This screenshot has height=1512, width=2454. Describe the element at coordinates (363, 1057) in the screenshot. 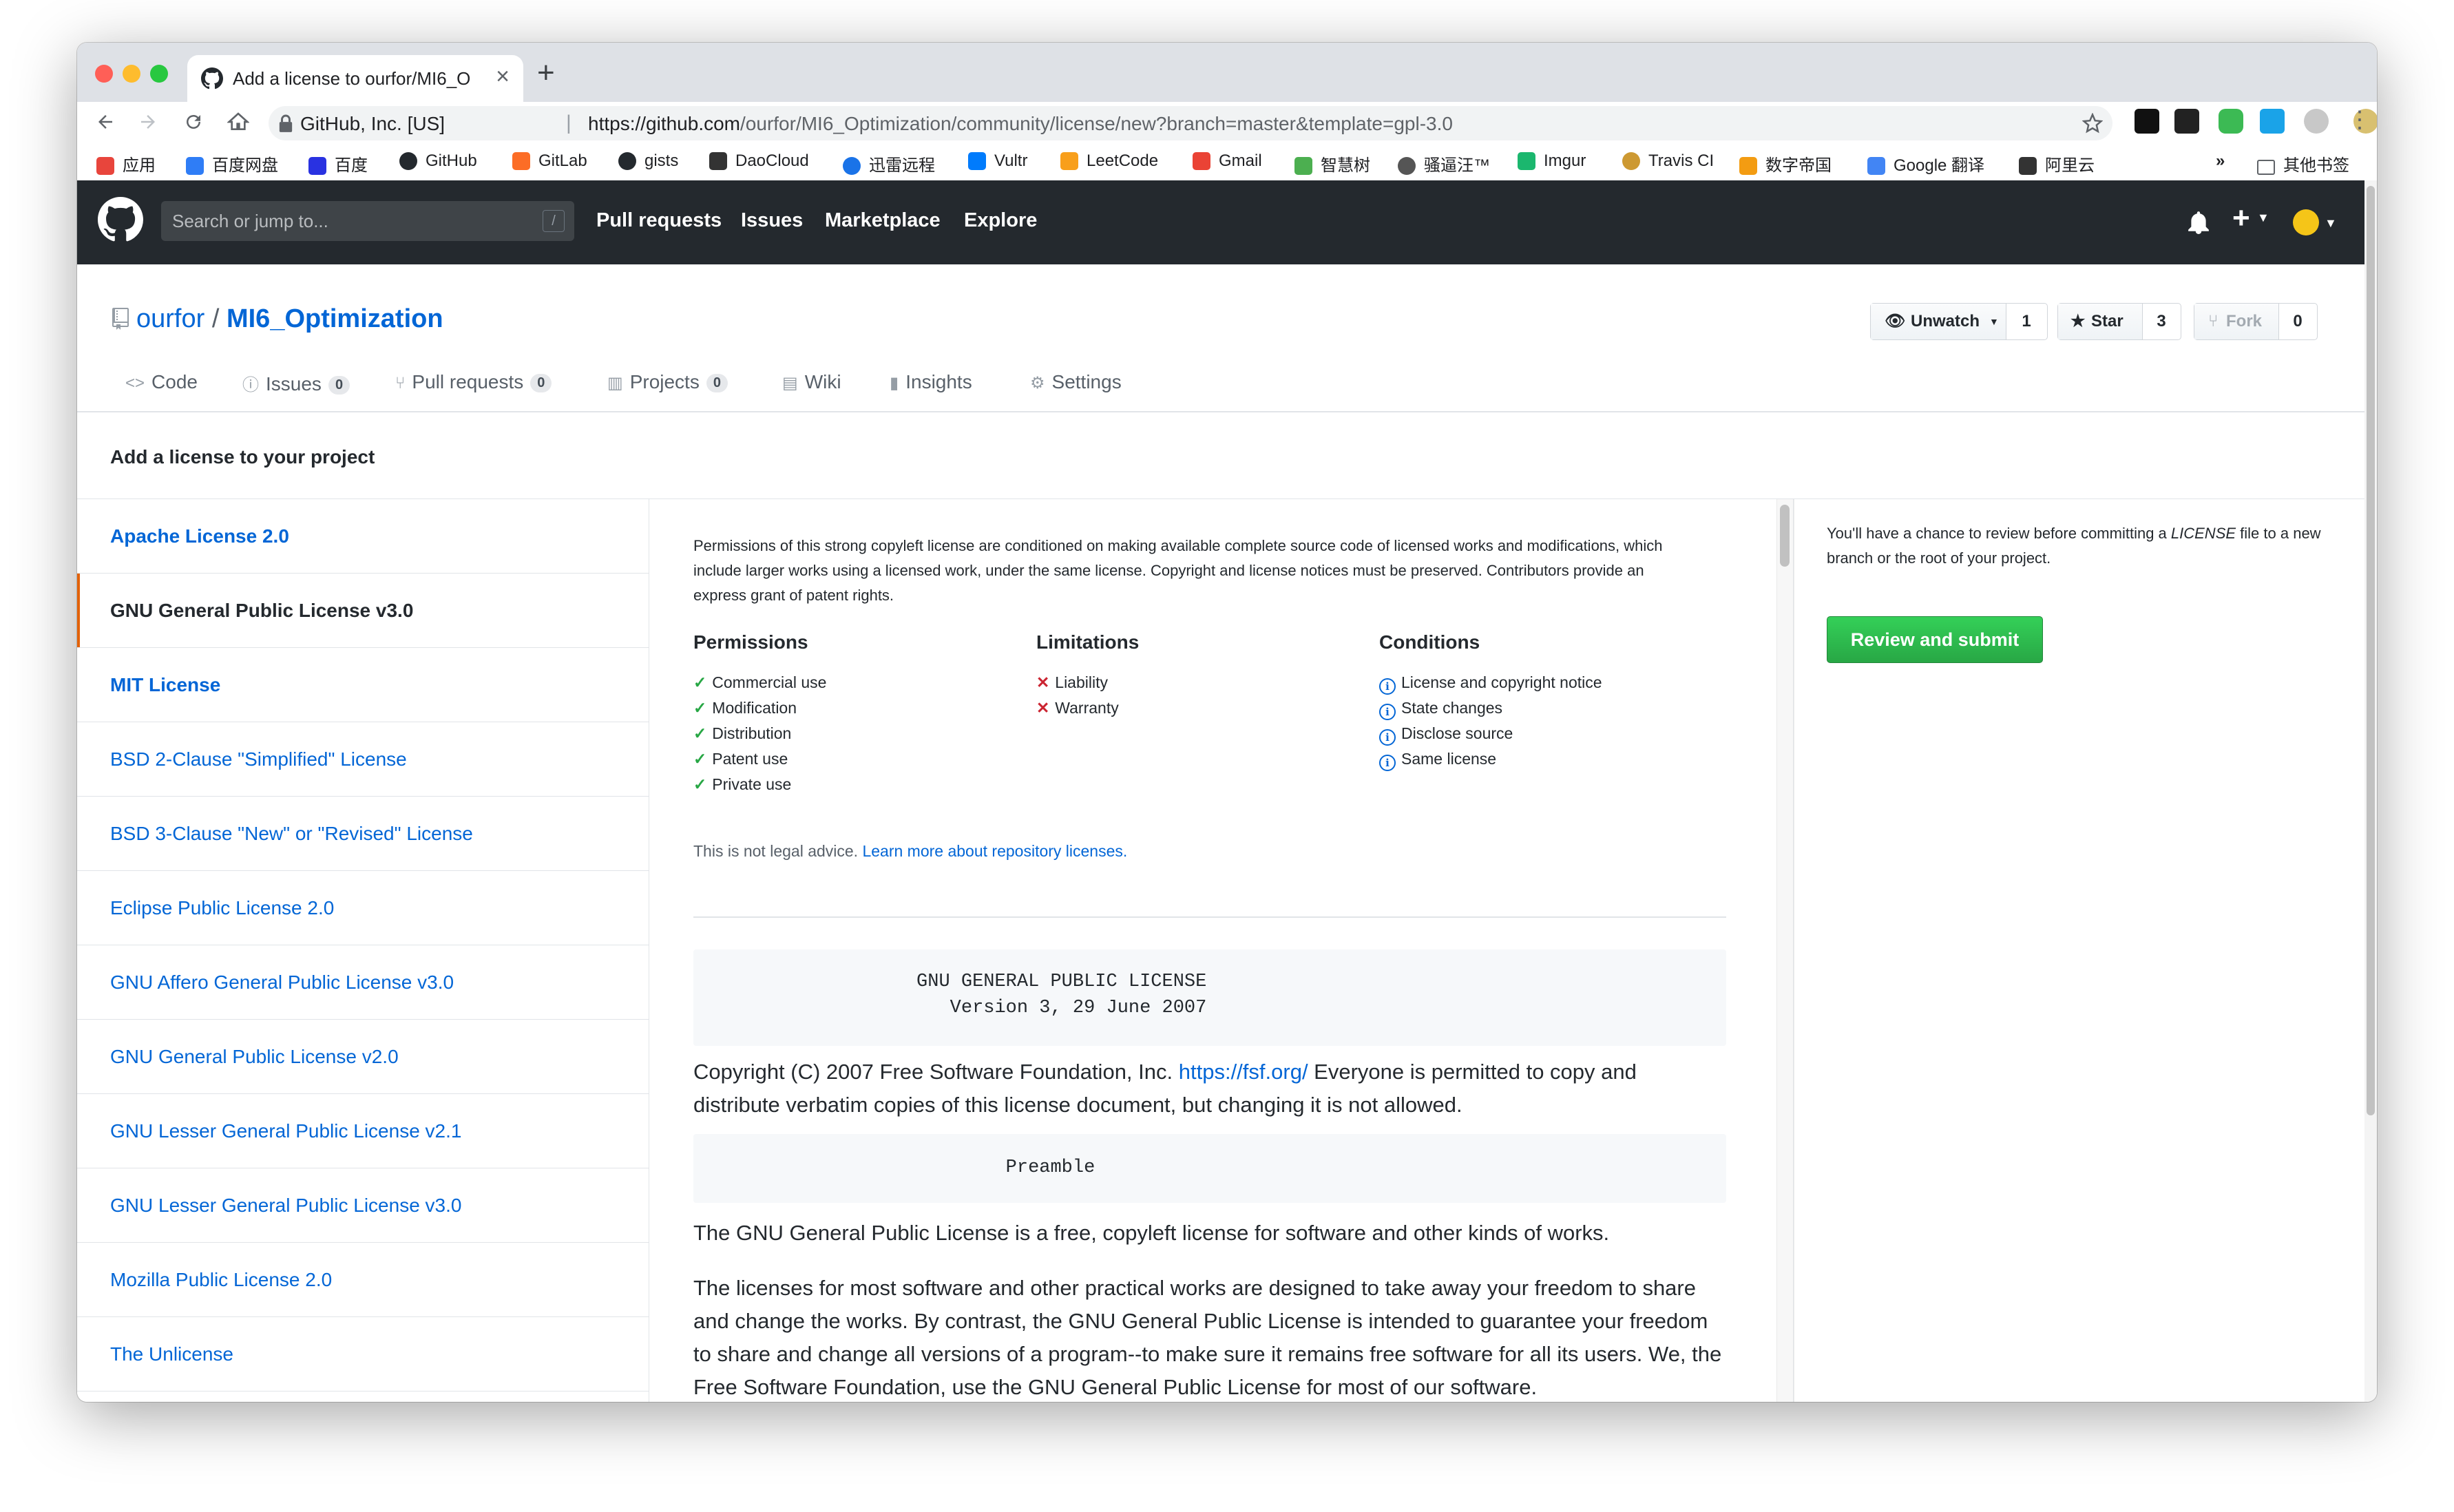

I see `license-item-gpl-2: GNU General Public License v2.0` at that location.